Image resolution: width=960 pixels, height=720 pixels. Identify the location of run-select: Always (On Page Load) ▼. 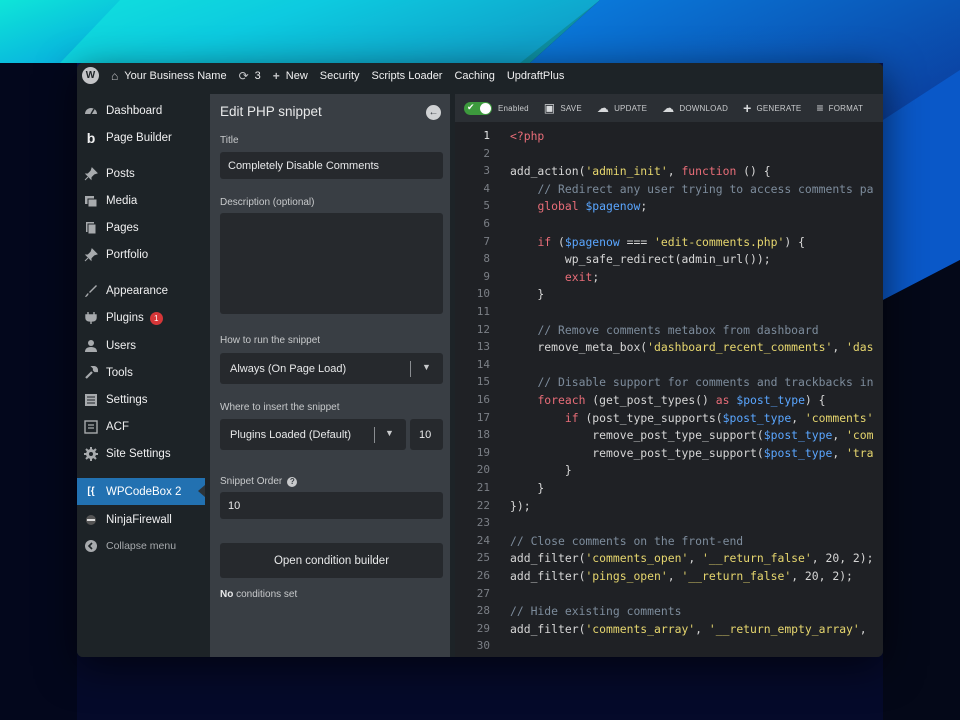
(331, 368).